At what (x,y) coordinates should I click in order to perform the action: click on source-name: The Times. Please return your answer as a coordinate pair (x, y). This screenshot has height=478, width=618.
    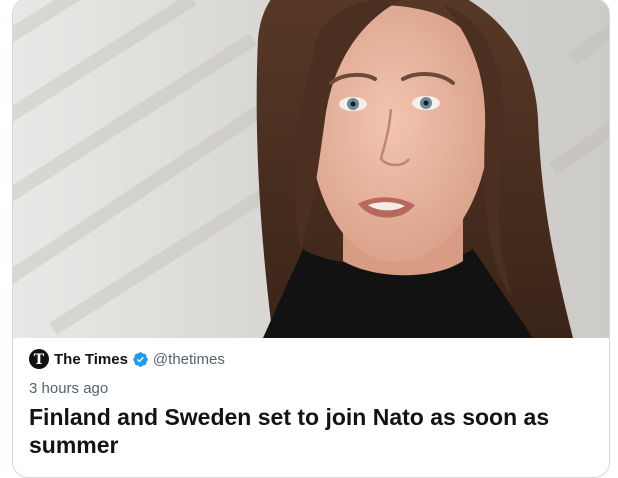
    Looking at the image, I should click on (91, 359).